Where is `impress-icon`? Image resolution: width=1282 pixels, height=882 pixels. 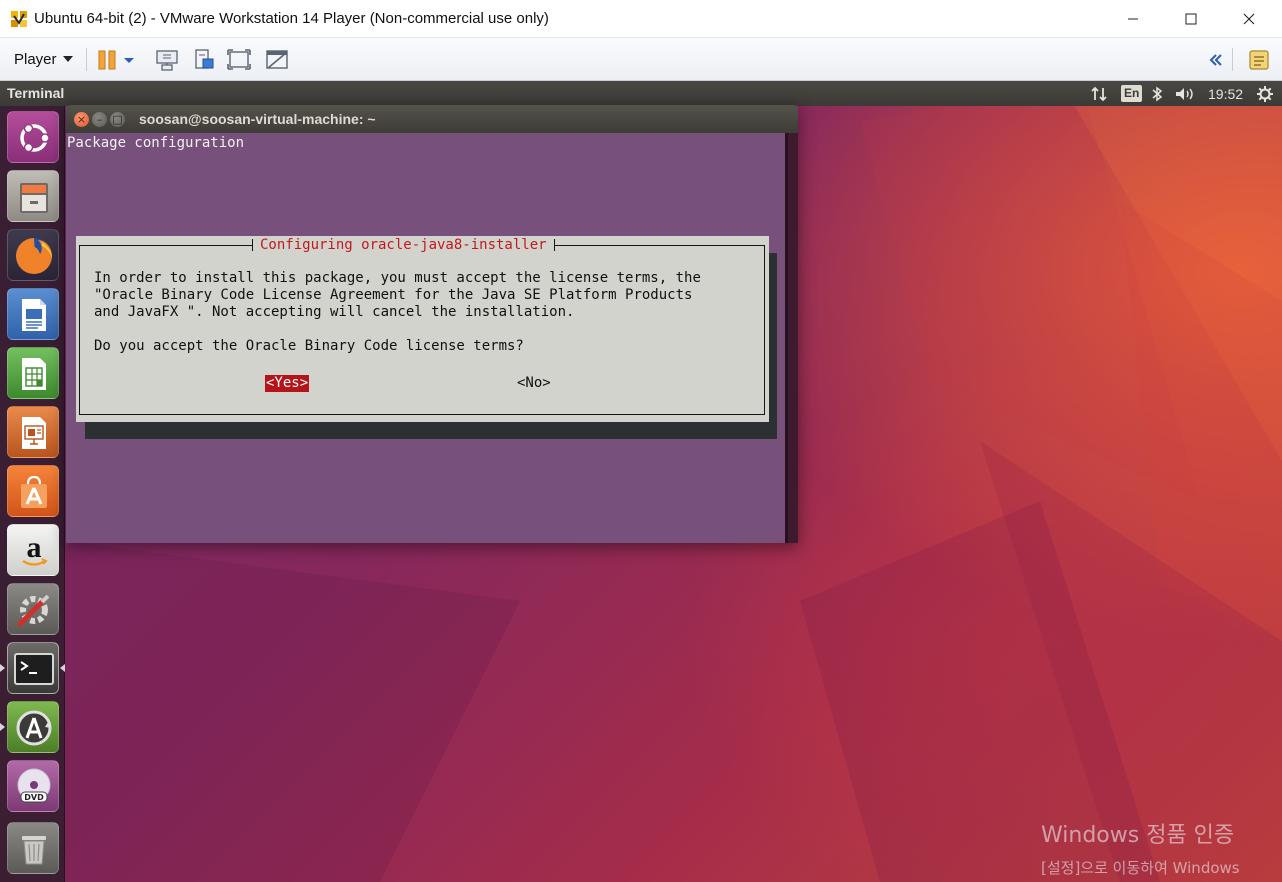
impress-icon is located at coordinates (34, 433).